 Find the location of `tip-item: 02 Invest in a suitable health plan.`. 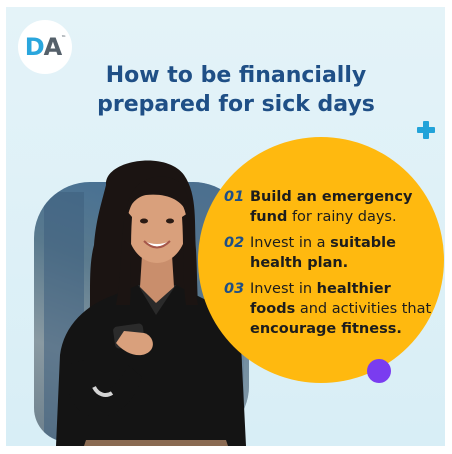

tip-item: 02 Invest in a suitable health plan. is located at coordinates (329, 253).